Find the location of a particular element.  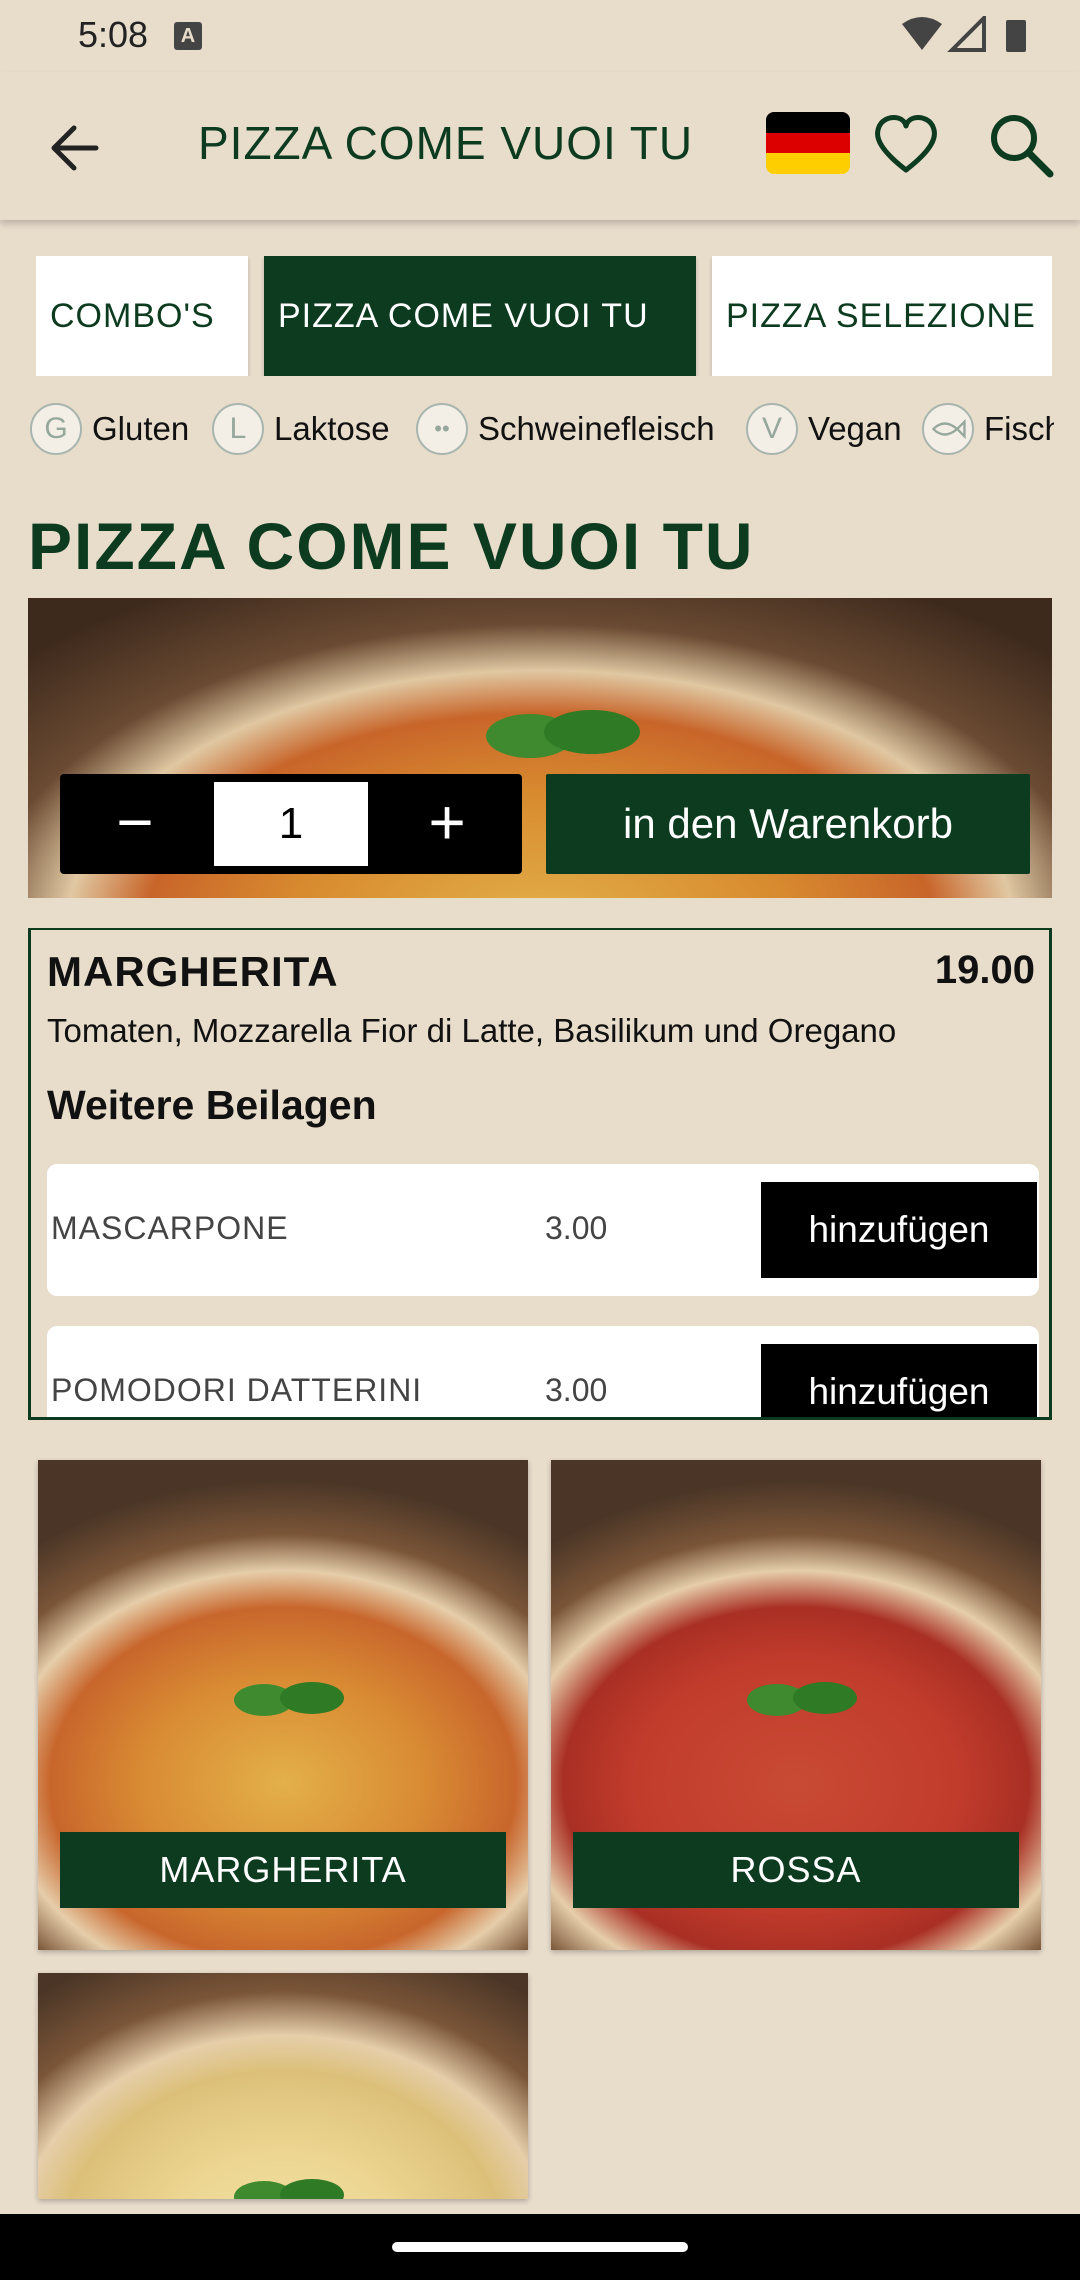

legend-item-fisch: Fisch is located at coordinates (988, 429).